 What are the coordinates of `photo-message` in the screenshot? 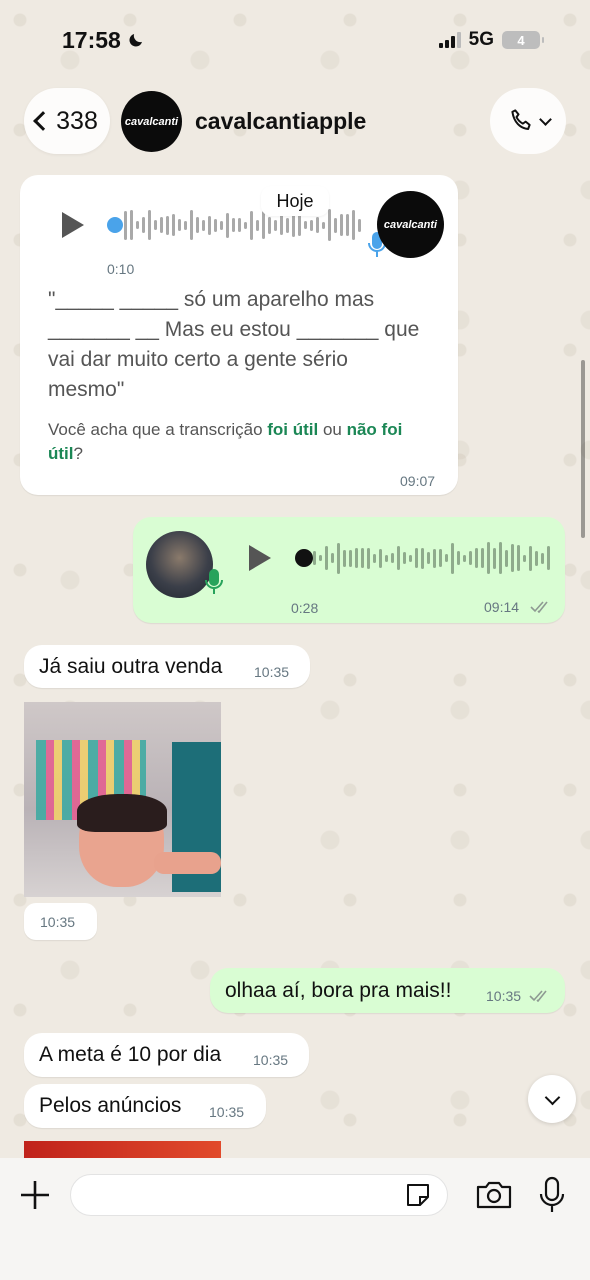 It's located at (122, 799).